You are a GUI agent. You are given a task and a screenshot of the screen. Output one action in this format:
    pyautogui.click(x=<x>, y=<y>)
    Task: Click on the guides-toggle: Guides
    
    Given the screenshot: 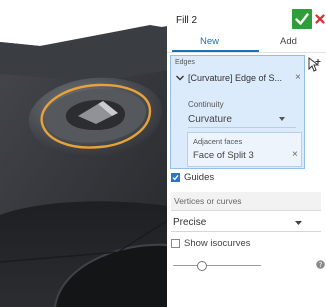 What is the action you would take?
    pyautogui.click(x=246, y=178)
    